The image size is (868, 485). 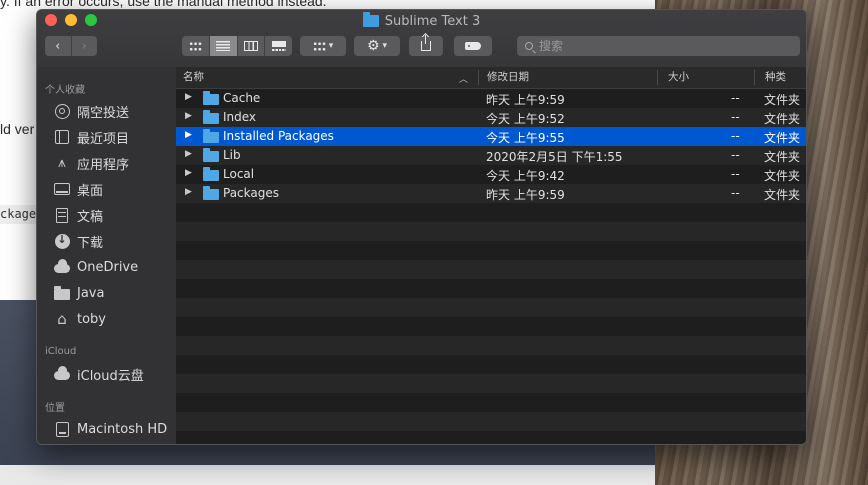 I want to click on search-input, so click(x=659, y=46).